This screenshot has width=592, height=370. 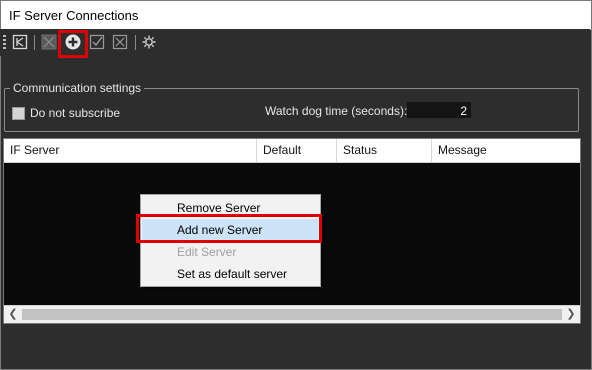 What do you see at coordinates (74, 15) in the screenshot?
I see `window-title: IF Server Connections` at bounding box center [74, 15].